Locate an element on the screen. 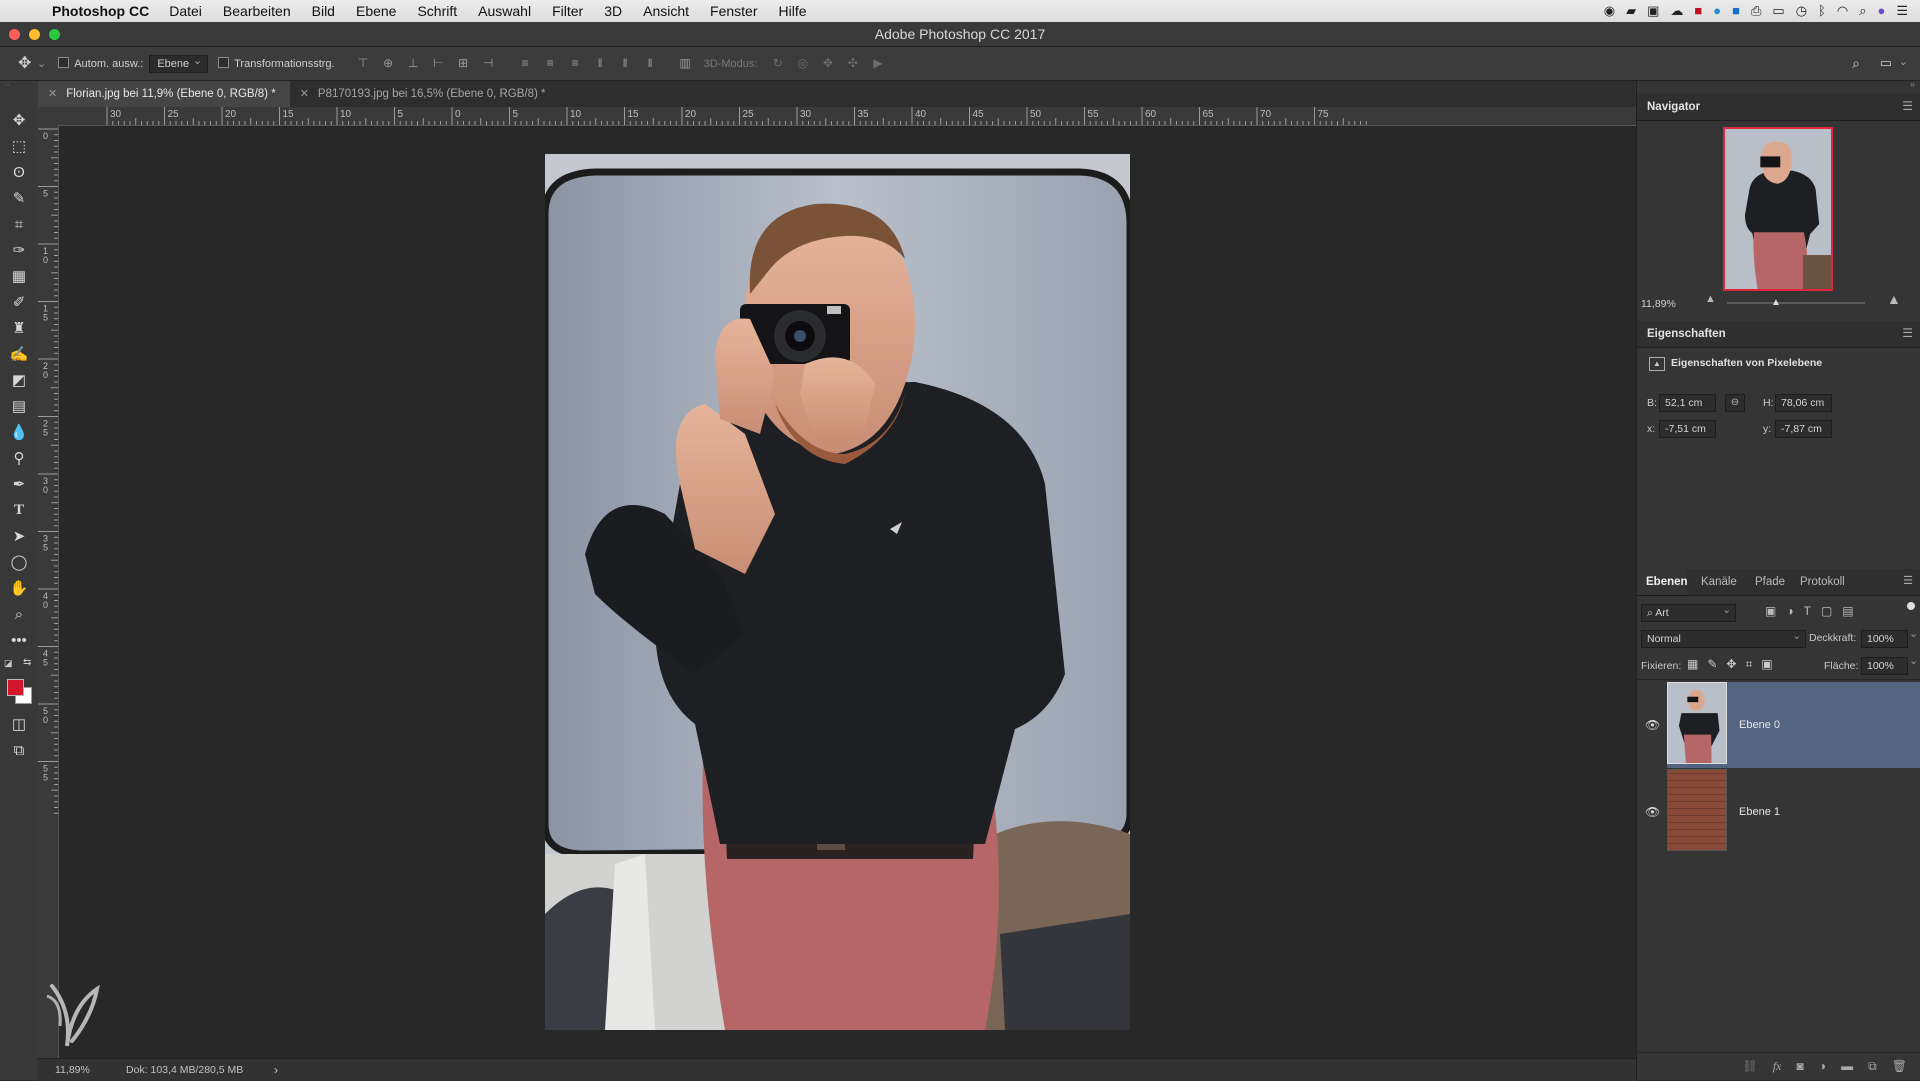 The width and height of the screenshot is (1920, 1081). tab-protokoll: Protokoll is located at coordinates (1822, 582).